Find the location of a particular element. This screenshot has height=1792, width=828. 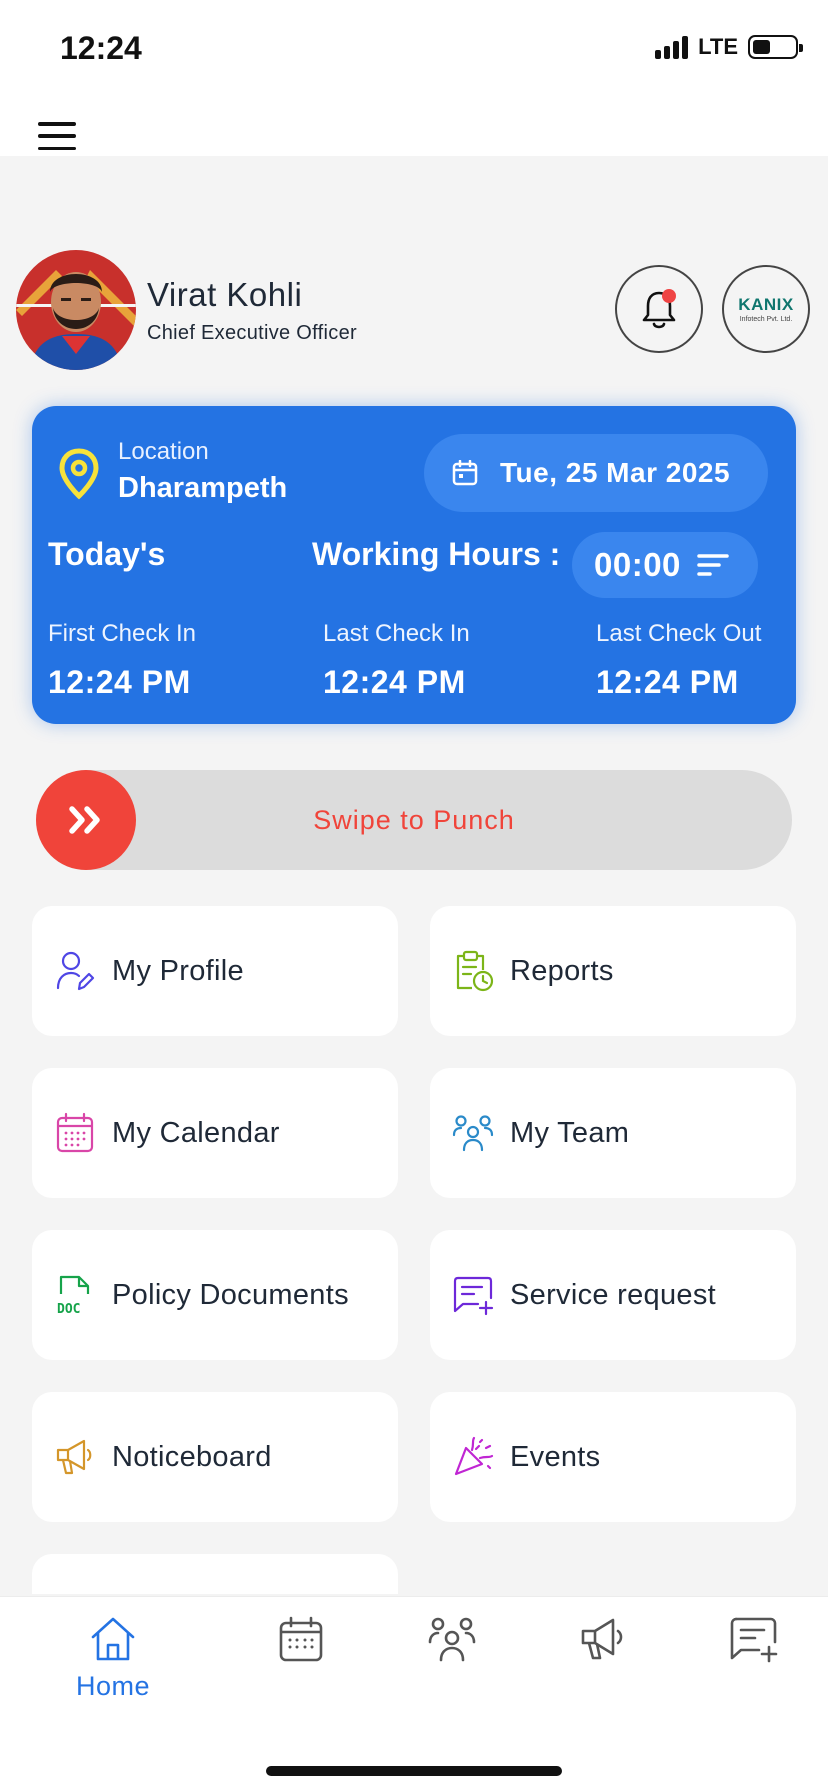

tile-my-calendar: My Calendar is located at coordinates (215, 1133).